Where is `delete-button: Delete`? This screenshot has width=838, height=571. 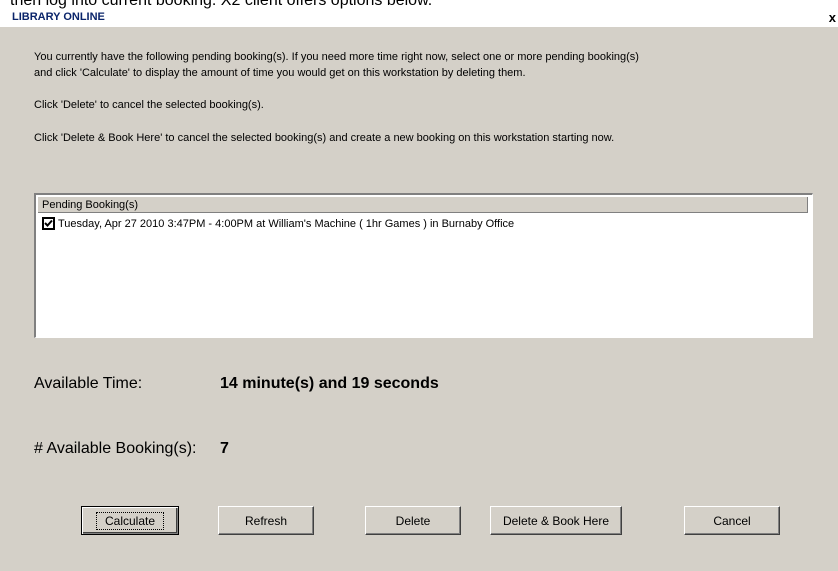 delete-button: Delete is located at coordinates (413, 520).